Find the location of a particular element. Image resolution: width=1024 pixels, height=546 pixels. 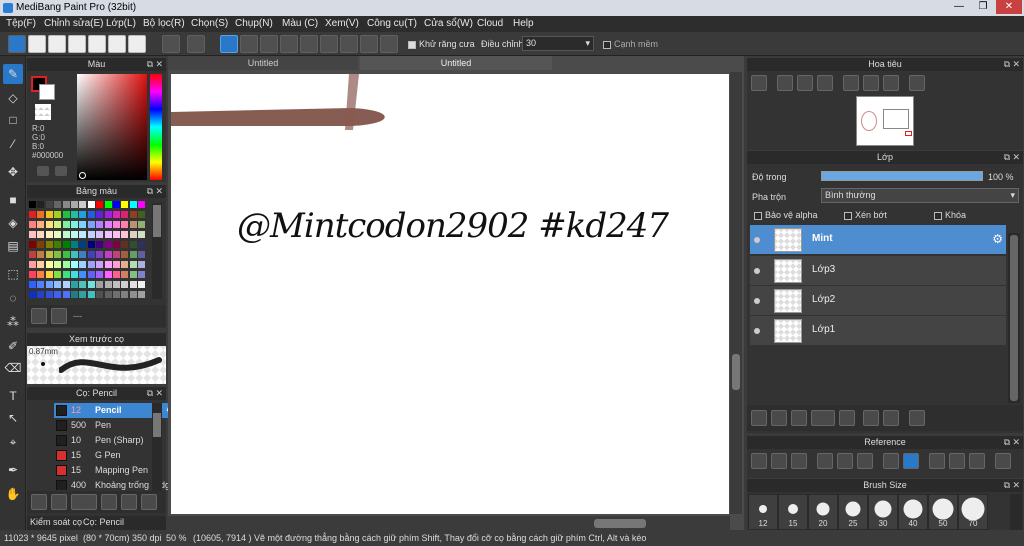

menu-filter: Bộ lọc(R) is located at coordinates (164, 23).